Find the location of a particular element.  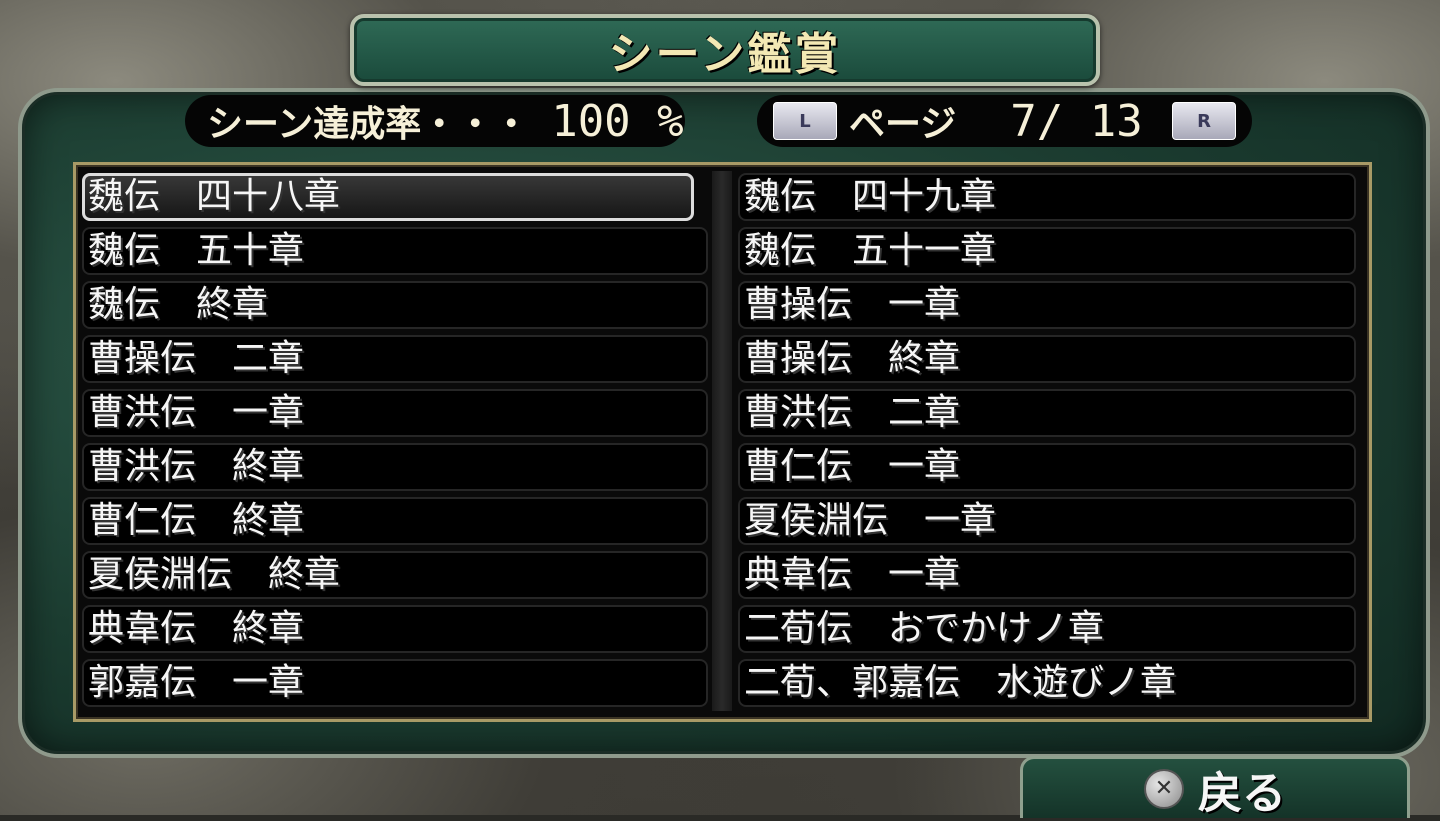

scene-item: 典韋伝 一章 is located at coordinates (1047, 575).